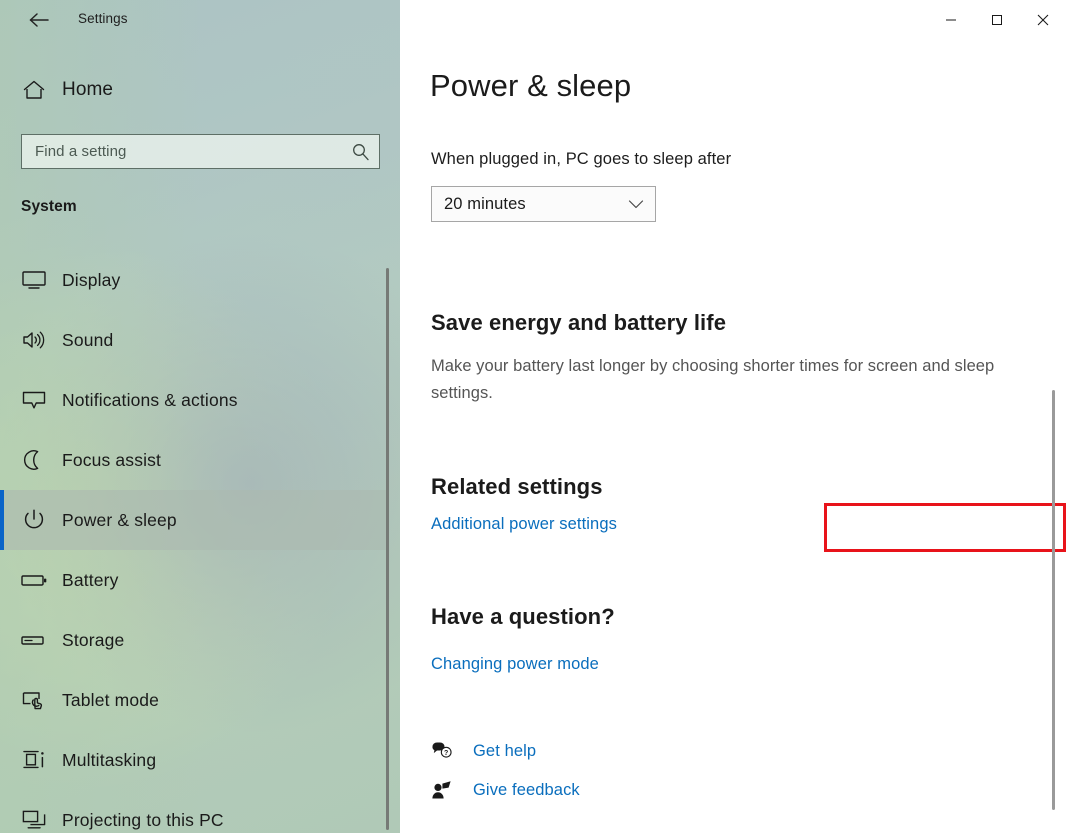  What do you see at coordinates (81, 151) in the screenshot?
I see `search-placeholder: Find a setting` at bounding box center [81, 151].